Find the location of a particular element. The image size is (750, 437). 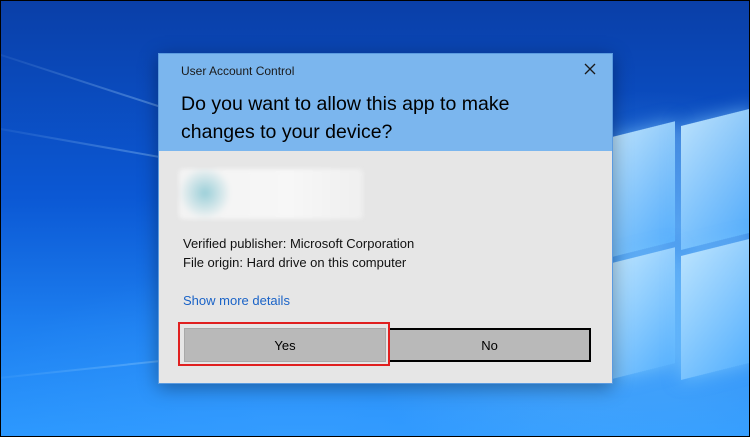

yes-button-label: Yes is located at coordinates (285, 345).